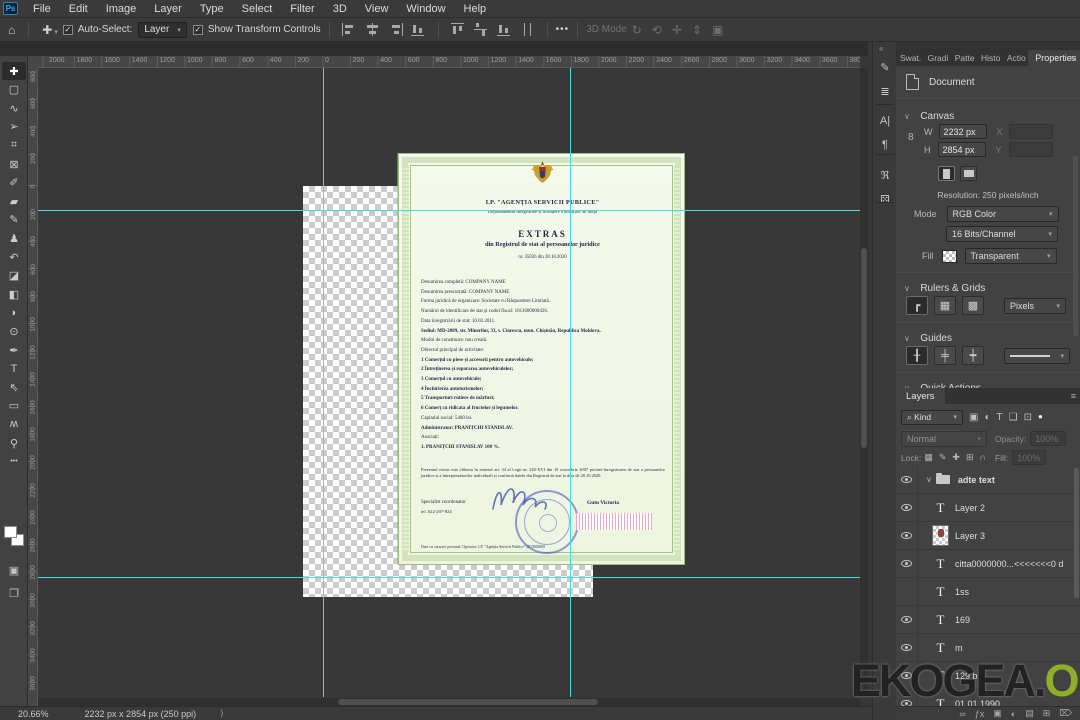 The image size is (1080, 720). I want to click on menu-image: Image, so click(121, 8).